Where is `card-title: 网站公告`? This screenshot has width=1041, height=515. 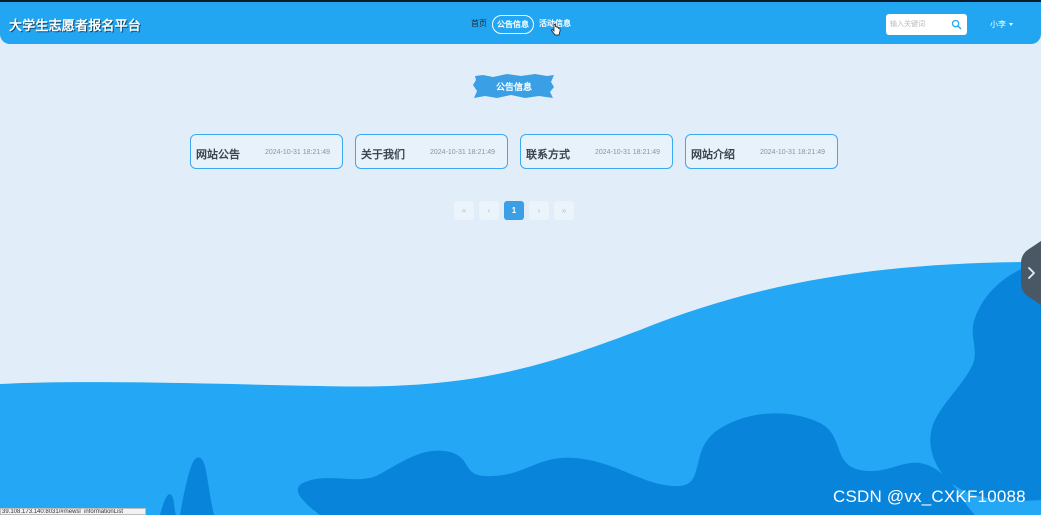 card-title: 网站公告 is located at coordinates (218, 155).